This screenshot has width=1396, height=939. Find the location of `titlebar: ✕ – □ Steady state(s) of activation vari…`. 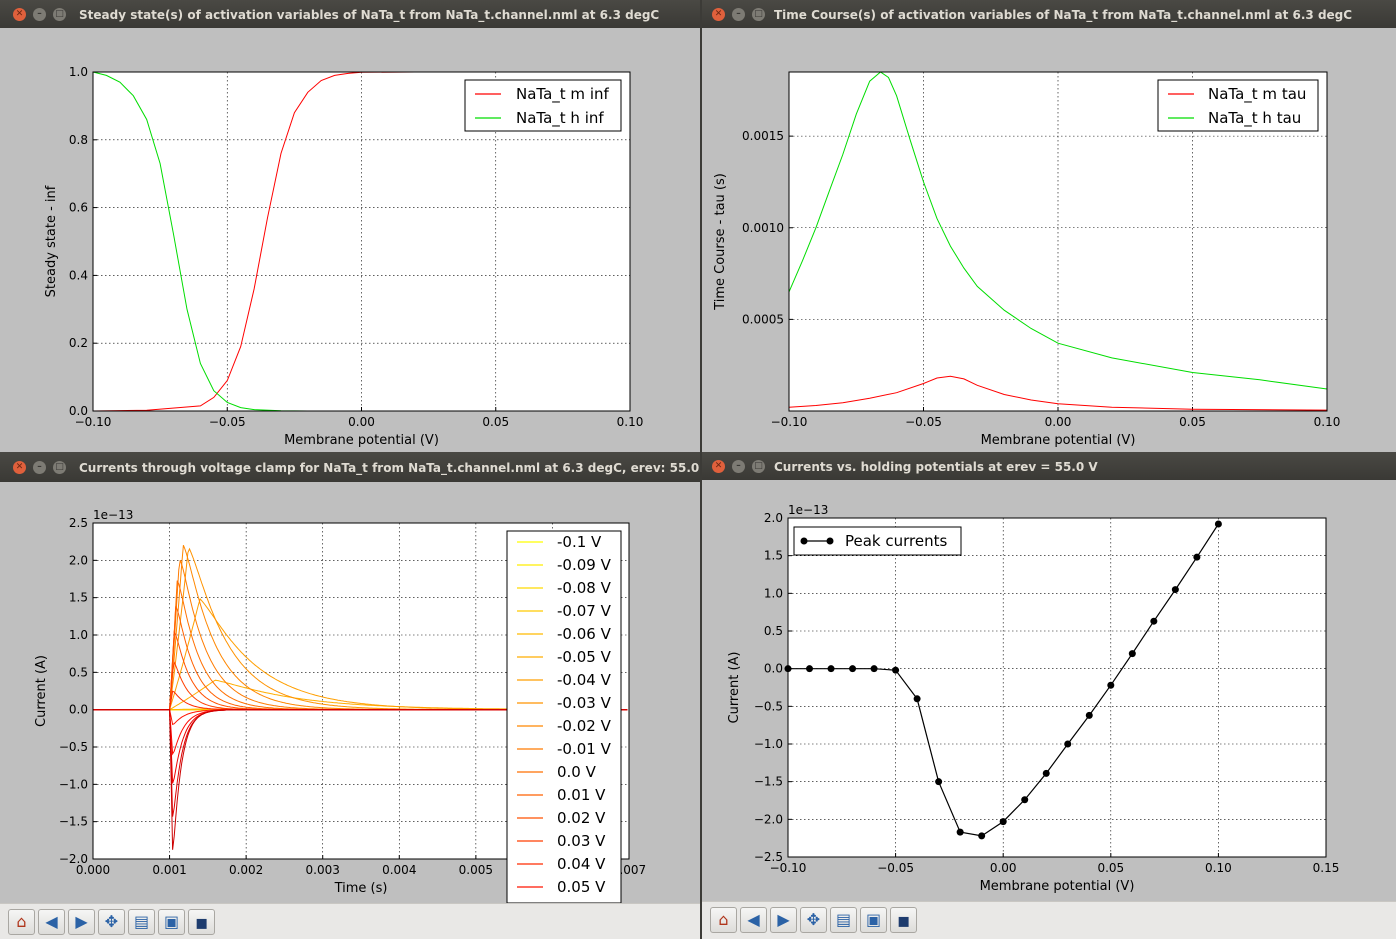

titlebar: ✕ – □ Steady state(s) of activation vari… is located at coordinates (350, 14).